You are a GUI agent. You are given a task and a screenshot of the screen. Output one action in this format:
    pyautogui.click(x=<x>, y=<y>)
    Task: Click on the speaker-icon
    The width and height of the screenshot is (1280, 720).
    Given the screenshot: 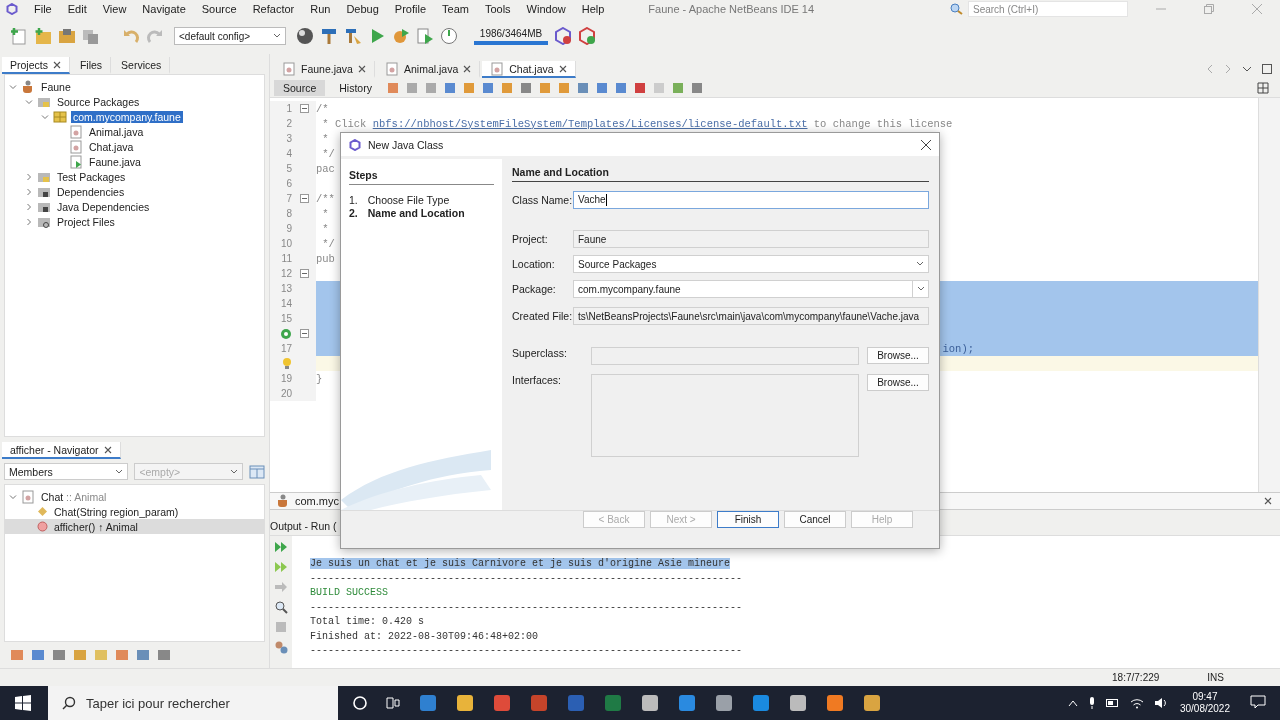 What is the action you would take?
    pyautogui.click(x=1160, y=703)
    